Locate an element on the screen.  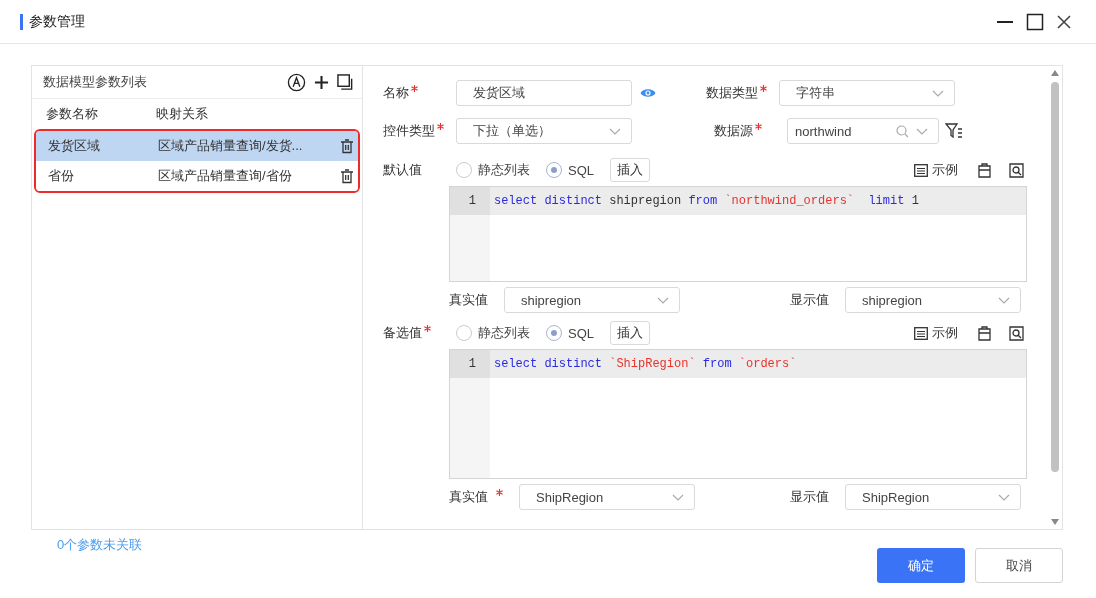
table-cell-text: 省份 is located at coordinates (61, 176).